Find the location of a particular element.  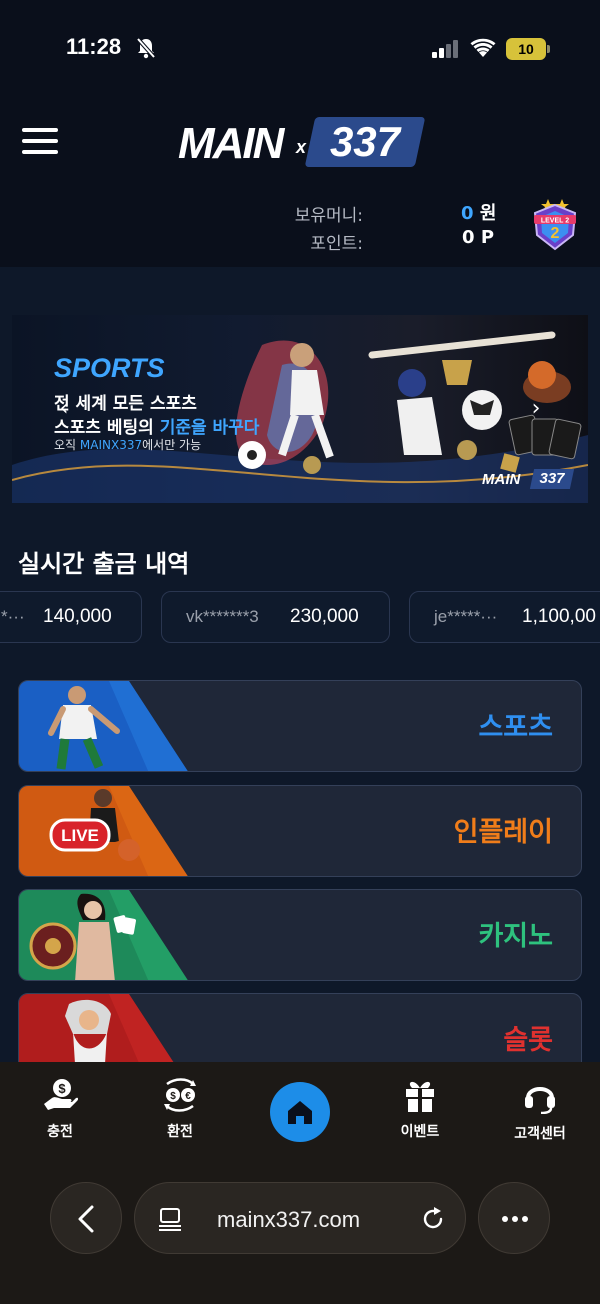

site-logo: MAIN x 337 is located at coordinates (302, 143).